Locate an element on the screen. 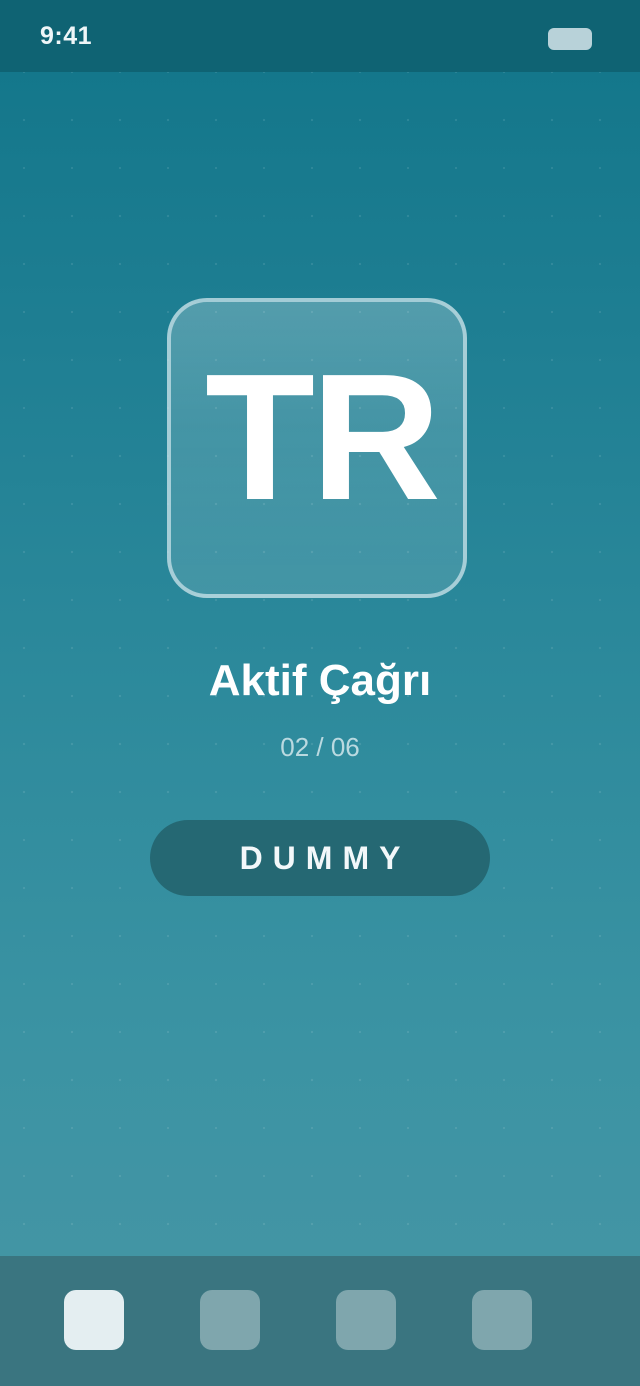  status-bar: 9:41 is located at coordinates (320, 36).